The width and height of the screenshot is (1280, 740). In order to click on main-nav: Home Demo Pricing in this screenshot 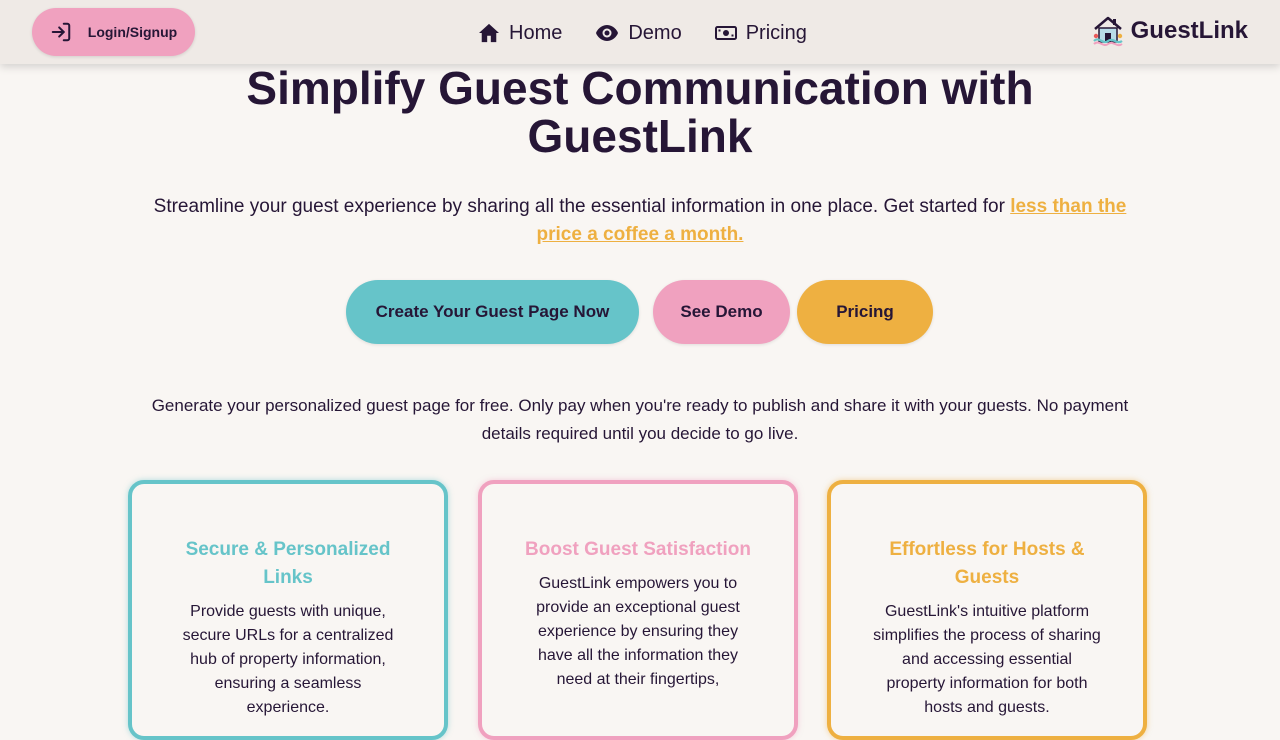, I will do `click(642, 33)`.